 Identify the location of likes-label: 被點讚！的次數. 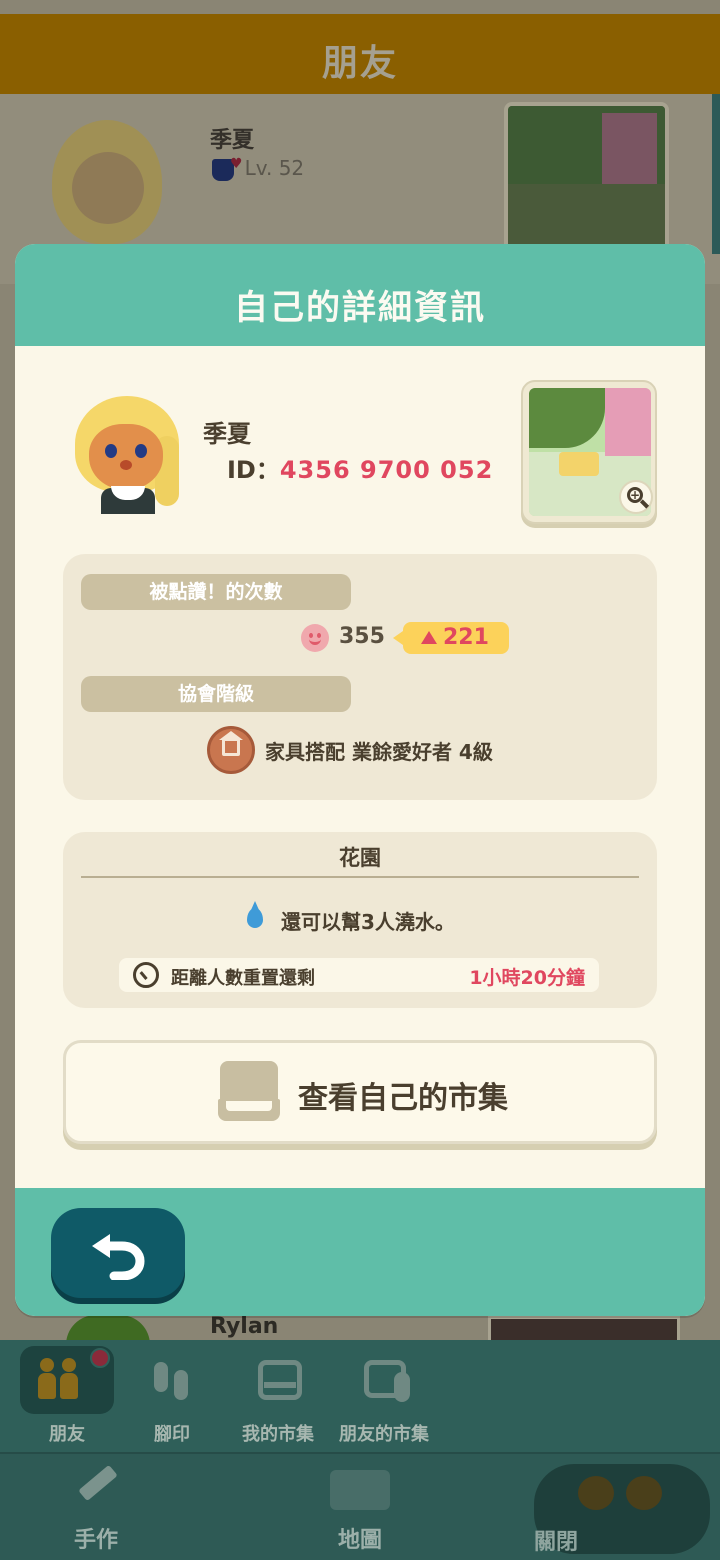
(216, 592).